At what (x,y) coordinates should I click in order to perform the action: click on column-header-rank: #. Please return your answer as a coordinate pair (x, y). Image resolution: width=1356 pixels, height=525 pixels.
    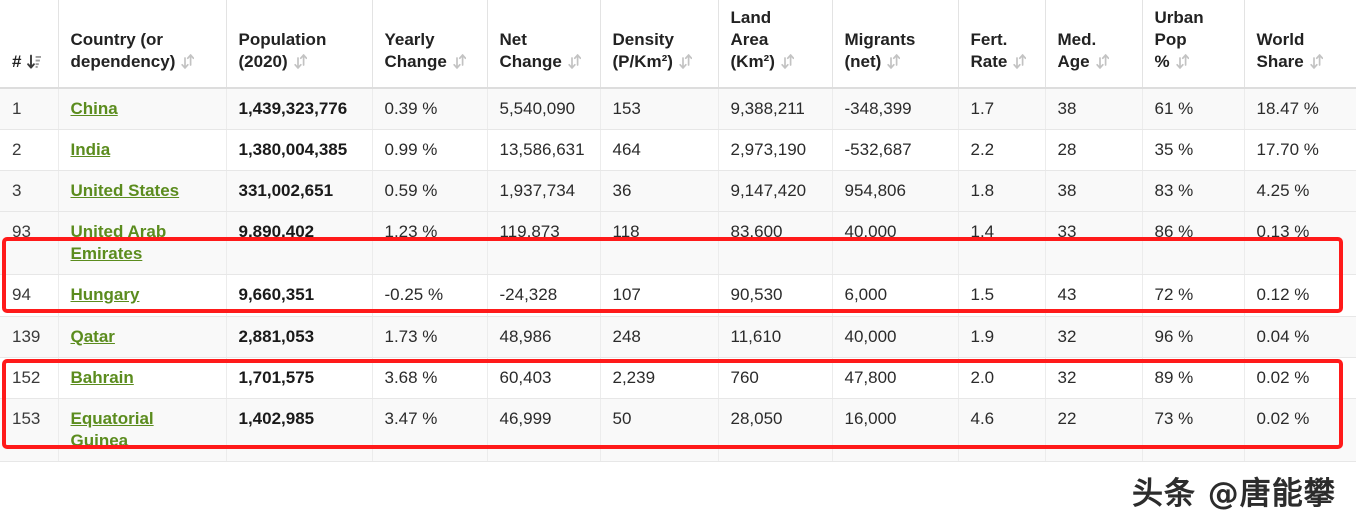
    Looking at the image, I should click on (29, 44).